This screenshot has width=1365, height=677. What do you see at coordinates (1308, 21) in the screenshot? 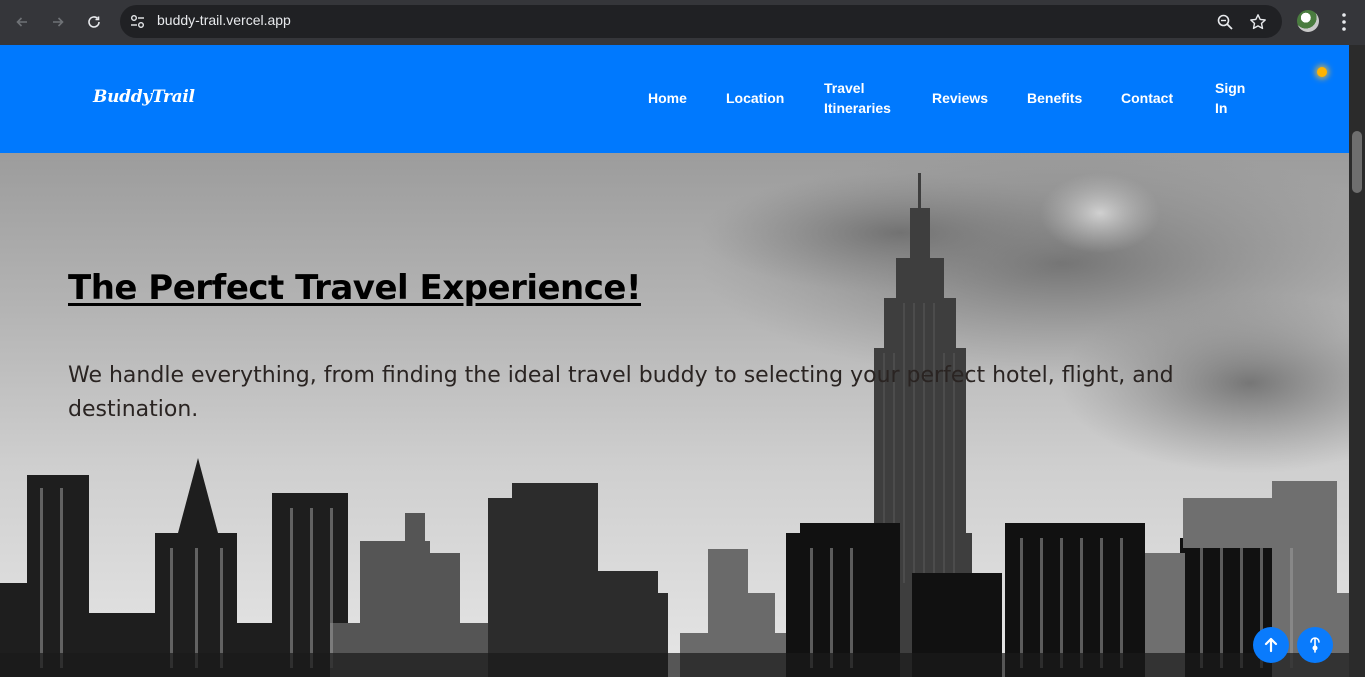
I see `profile-avatar` at bounding box center [1308, 21].